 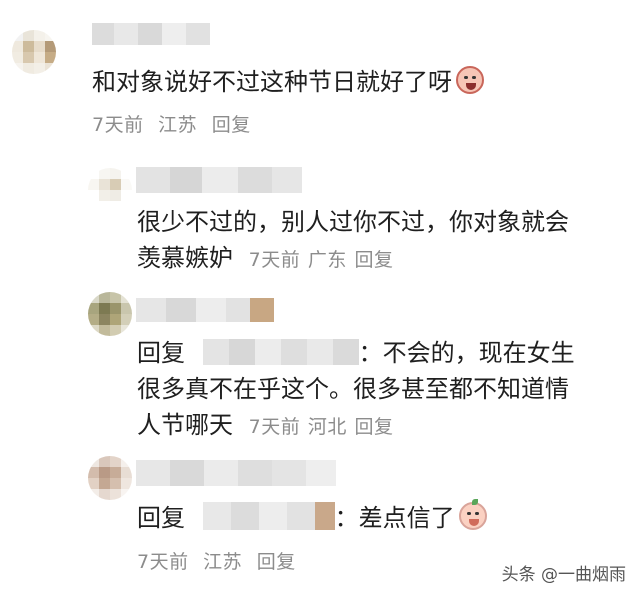 I want to click on comment-line: 回复 ：不会的，现在女生, so click(x=356, y=353).